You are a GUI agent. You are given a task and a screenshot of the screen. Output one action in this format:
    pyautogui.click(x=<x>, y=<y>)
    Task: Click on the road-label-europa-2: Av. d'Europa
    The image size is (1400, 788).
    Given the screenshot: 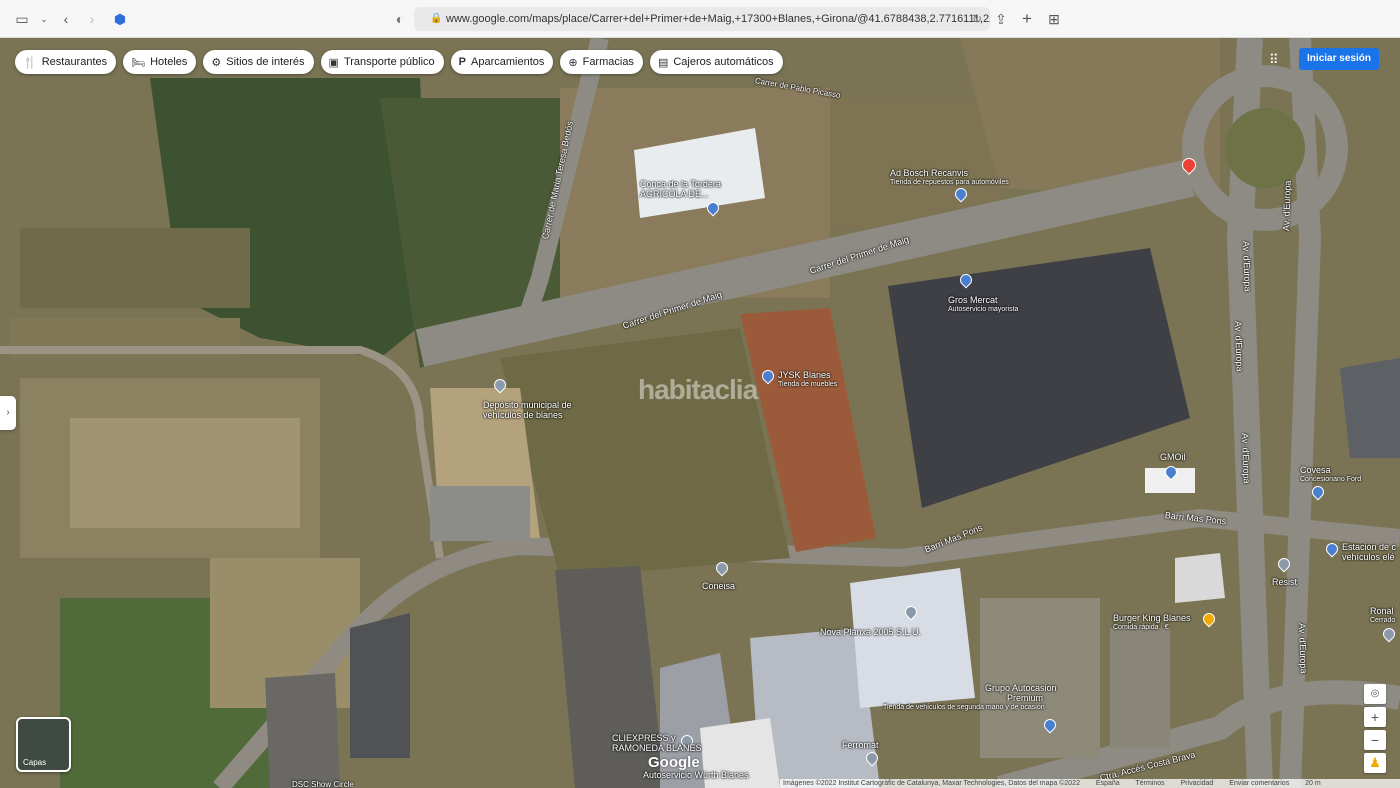 What is the action you would take?
    pyautogui.click(x=1287, y=206)
    